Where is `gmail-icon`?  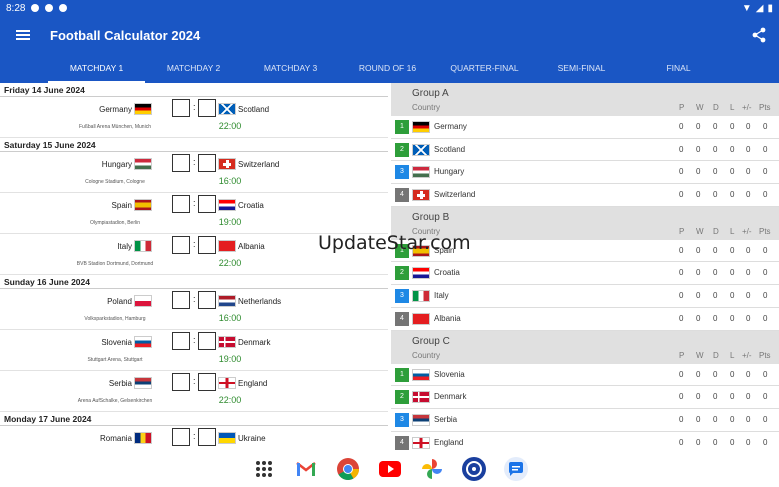
gmail-icon is located at coordinates (306, 469).